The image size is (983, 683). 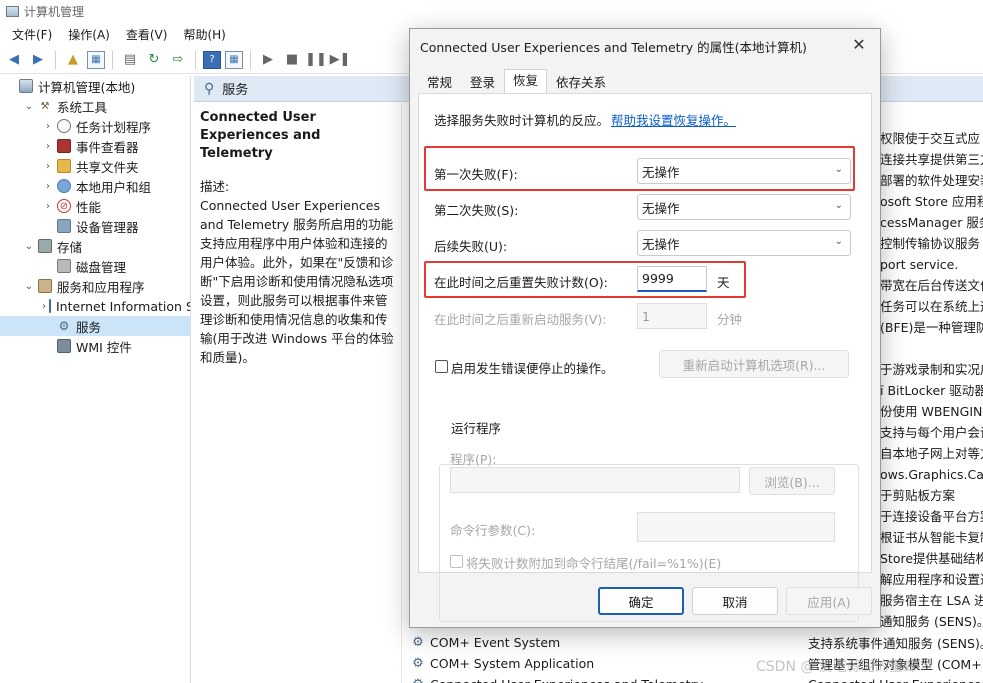 I want to click on forward-arrow-icon: ▶, so click(x=38, y=60).